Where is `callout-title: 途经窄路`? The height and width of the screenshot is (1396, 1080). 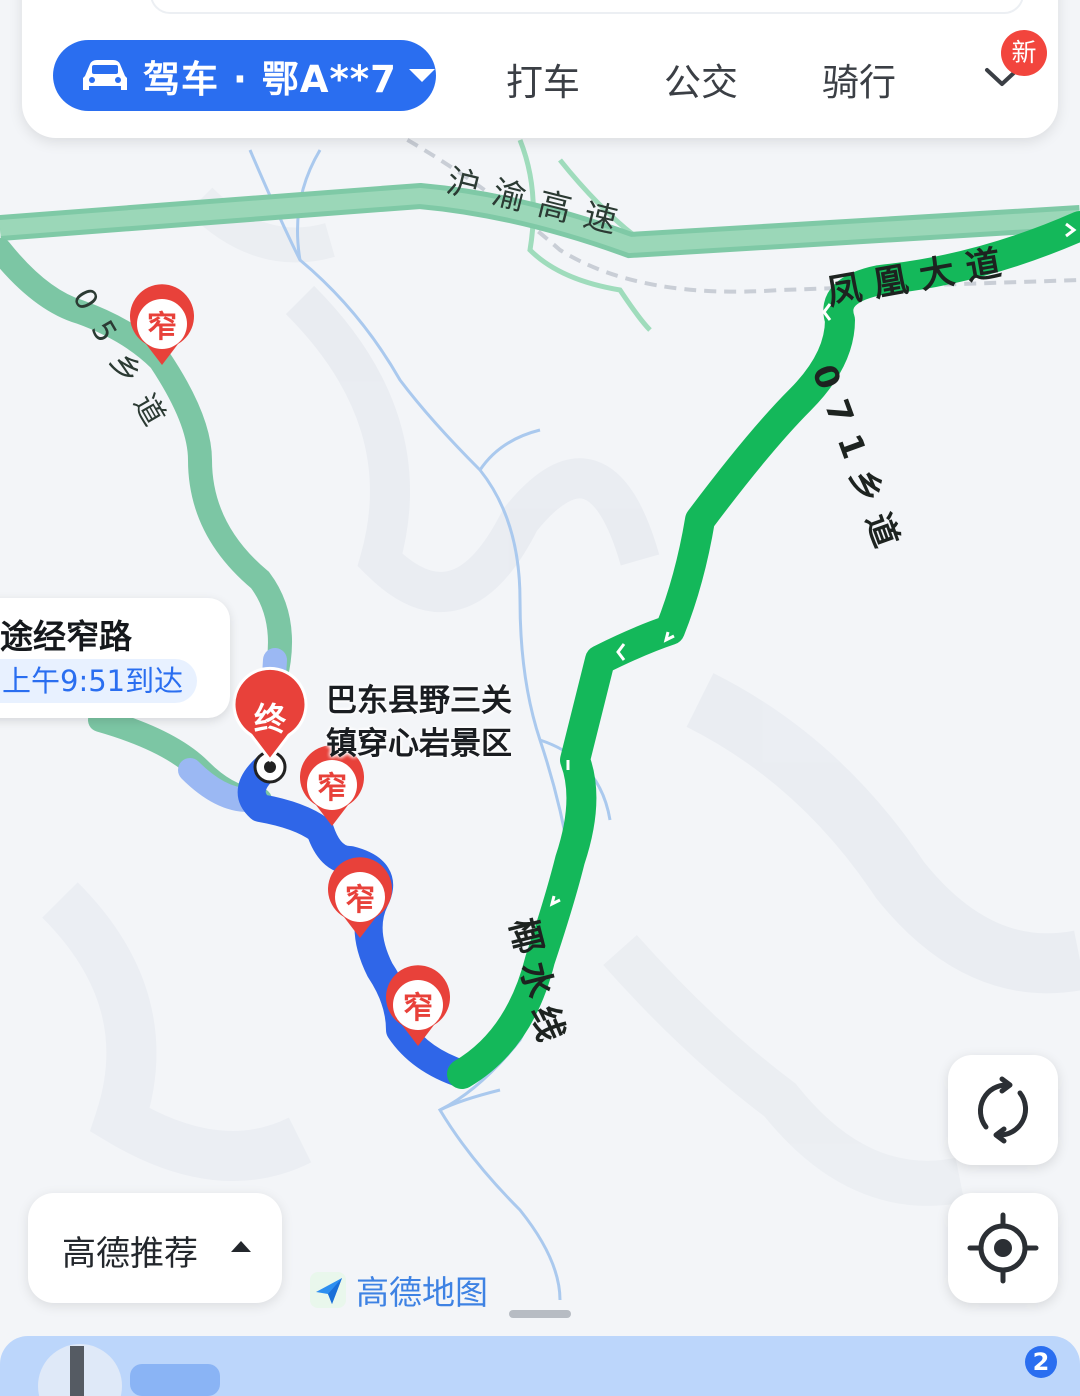
callout-title: 途经窄路 is located at coordinates (66, 636).